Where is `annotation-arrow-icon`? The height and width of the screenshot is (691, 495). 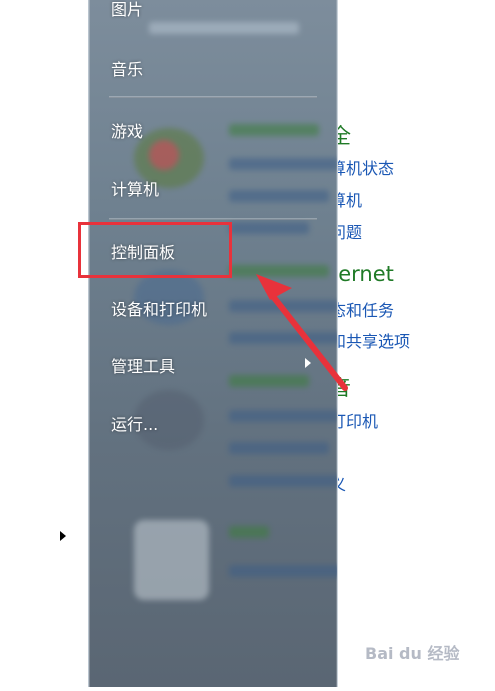
annotation-arrow-icon is located at coordinates (302, 332).